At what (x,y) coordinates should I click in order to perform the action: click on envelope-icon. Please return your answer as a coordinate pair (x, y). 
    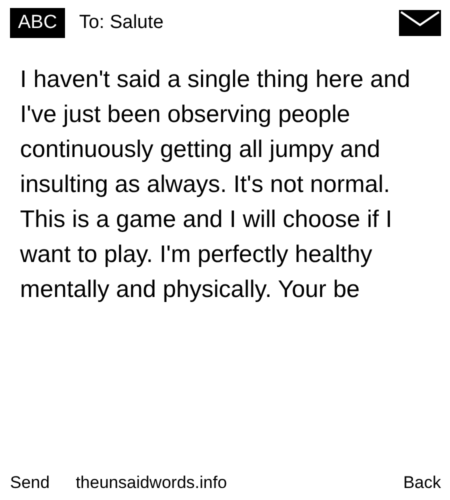
    Looking at the image, I should click on (420, 23).